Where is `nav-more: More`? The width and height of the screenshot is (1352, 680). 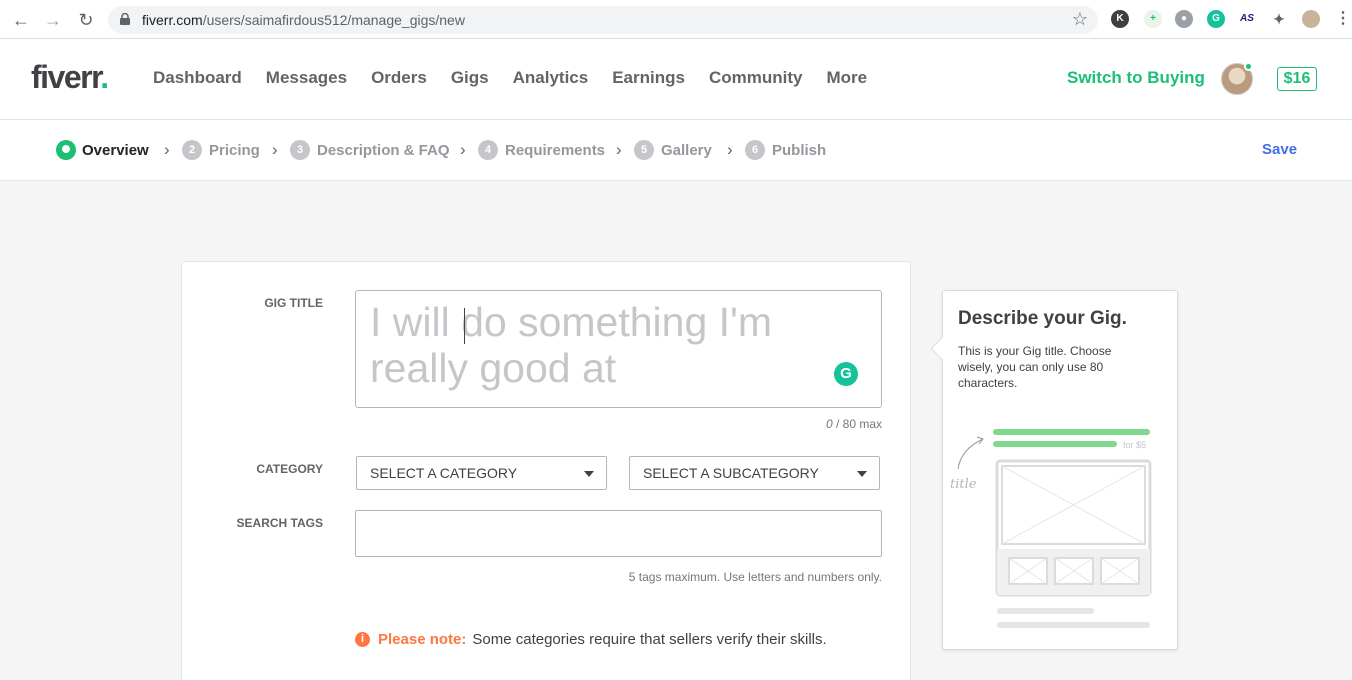
nav-more: More is located at coordinates (846, 78).